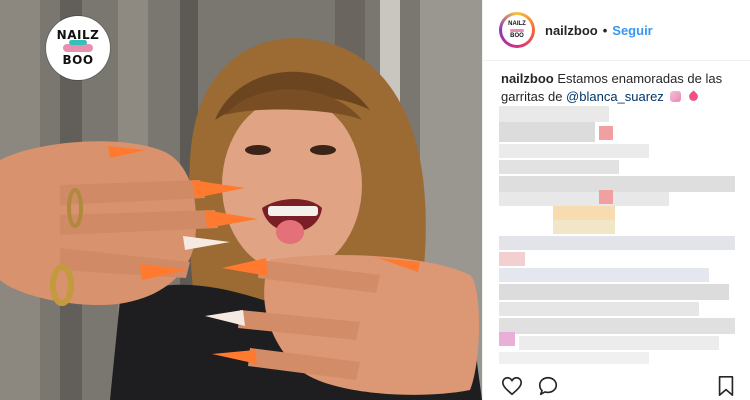  What do you see at coordinates (517, 35) in the screenshot?
I see `avatar-text-bottom: BOO` at bounding box center [517, 35].